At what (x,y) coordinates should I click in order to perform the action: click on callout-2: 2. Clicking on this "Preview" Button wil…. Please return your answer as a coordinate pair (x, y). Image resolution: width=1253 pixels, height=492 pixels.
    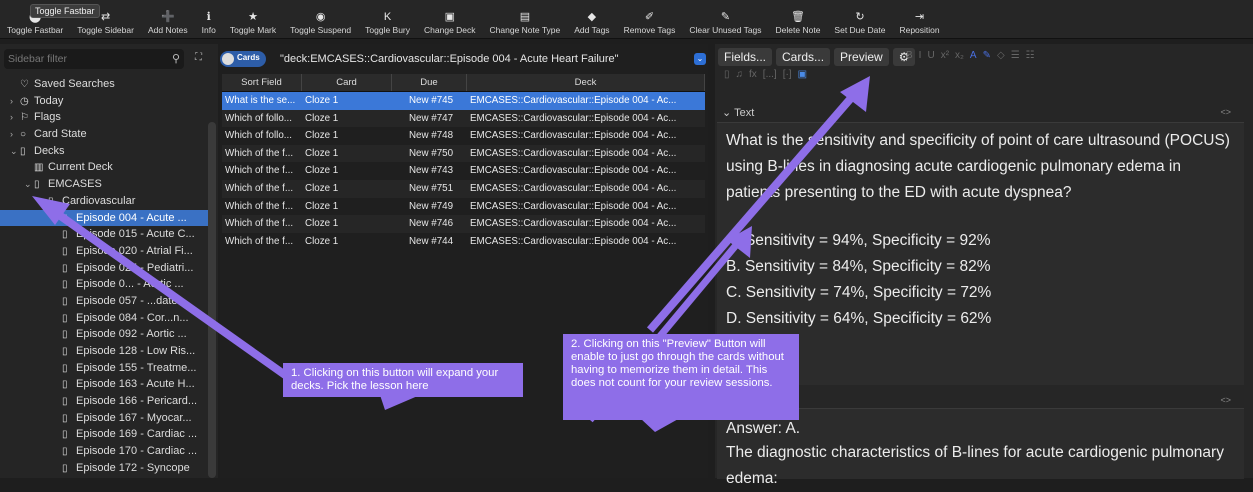
    Looking at the image, I should click on (681, 377).